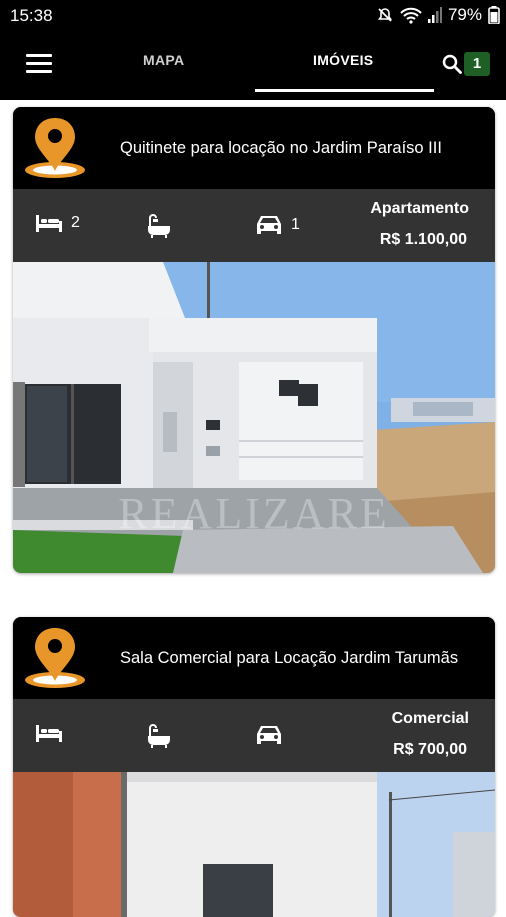 The height and width of the screenshot is (917, 506). What do you see at coordinates (385, 15) in the screenshot?
I see `mute-icon` at bounding box center [385, 15].